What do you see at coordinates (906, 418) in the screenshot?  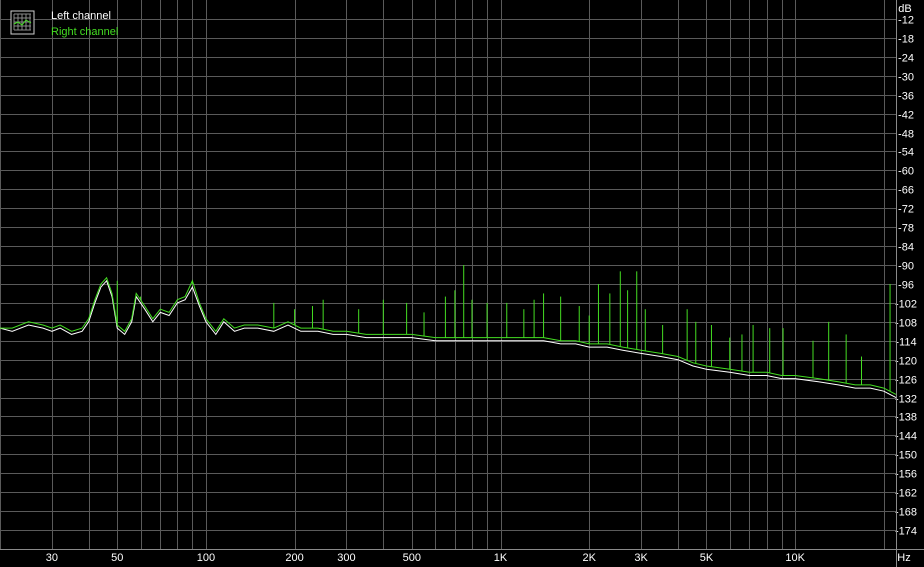 I see `y-tick-label: -138` at bounding box center [906, 418].